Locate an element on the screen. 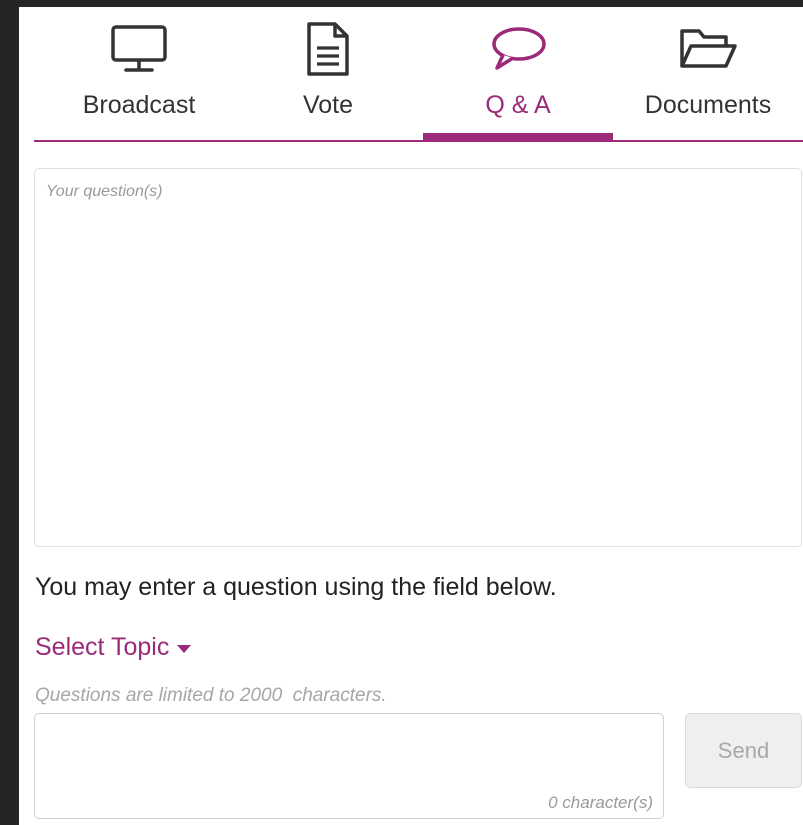 This screenshot has height=825, width=803. document-icon is located at coordinates (328, 49).